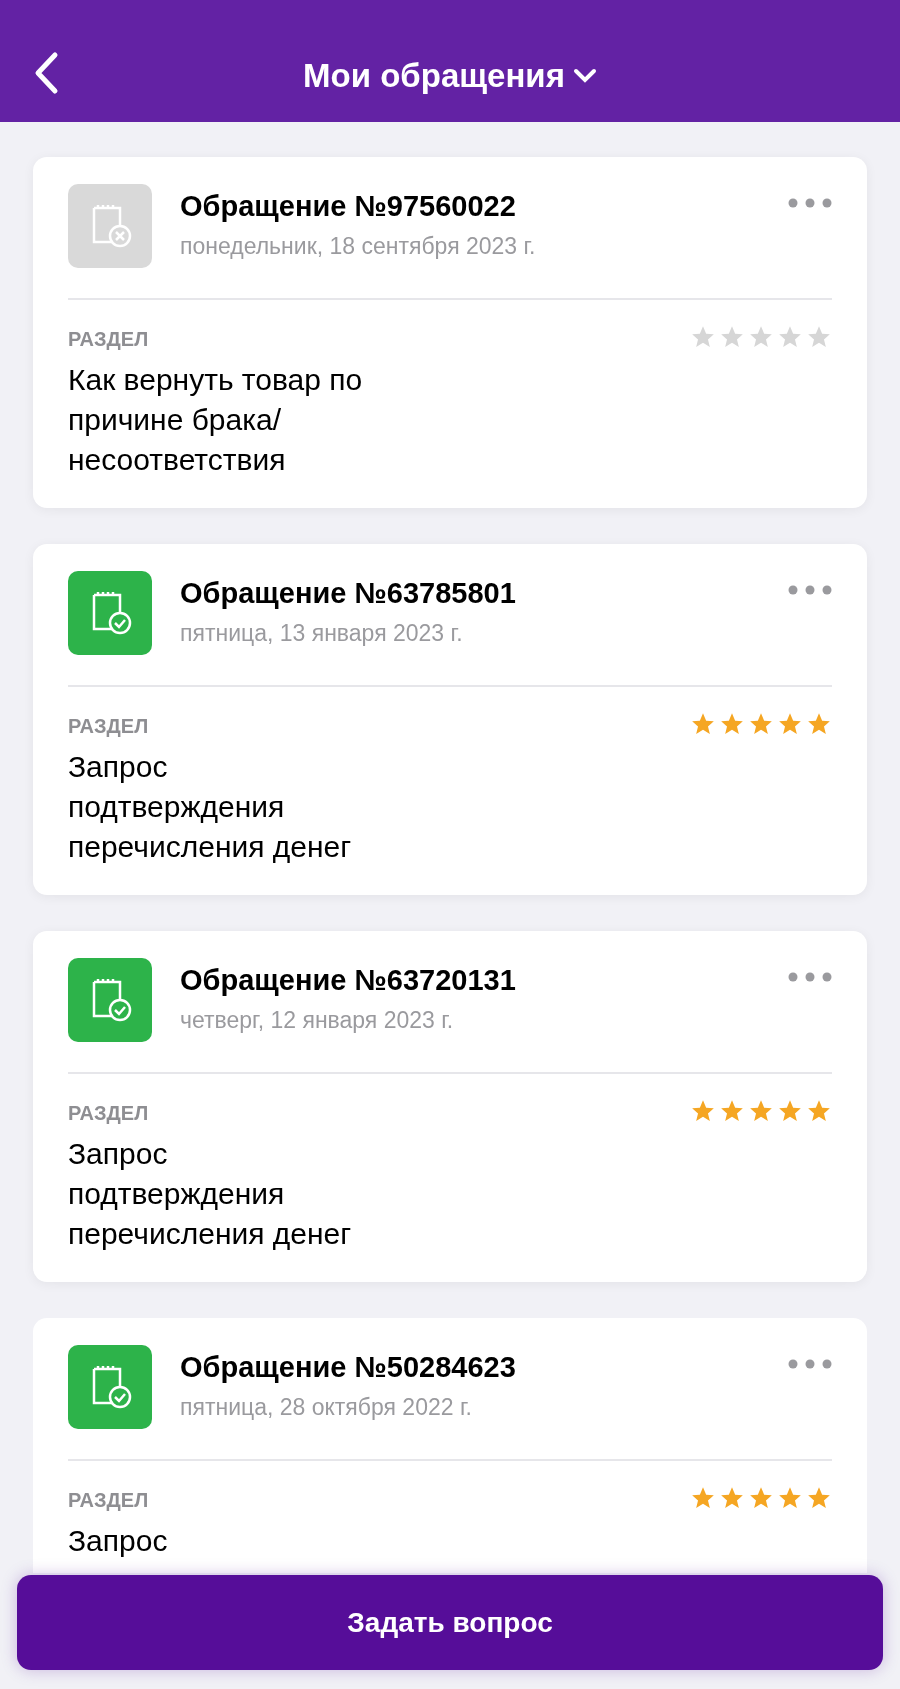 Image resolution: width=900 pixels, height=1689 pixels. I want to click on ticket-date: четверг, 12 января 2023 г., so click(317, 1020).